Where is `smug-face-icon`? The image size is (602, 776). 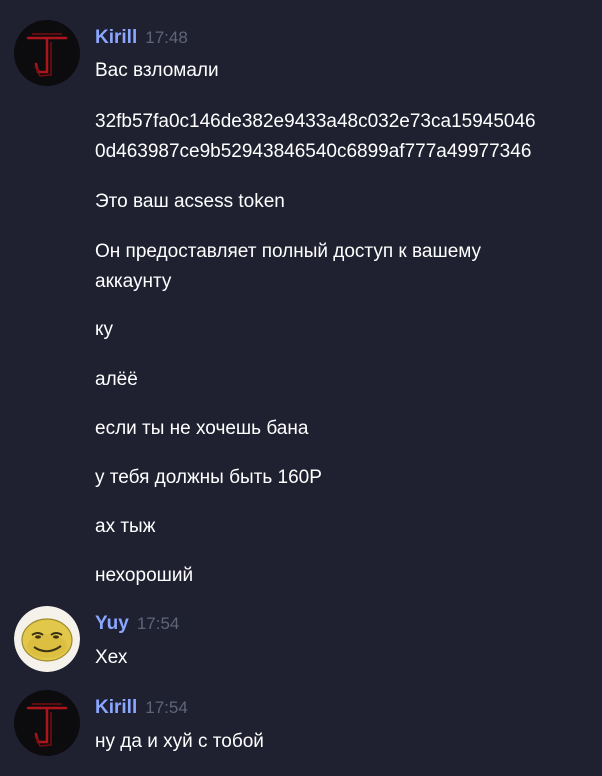
smug-face-icon is located at coordinates (47, 639).